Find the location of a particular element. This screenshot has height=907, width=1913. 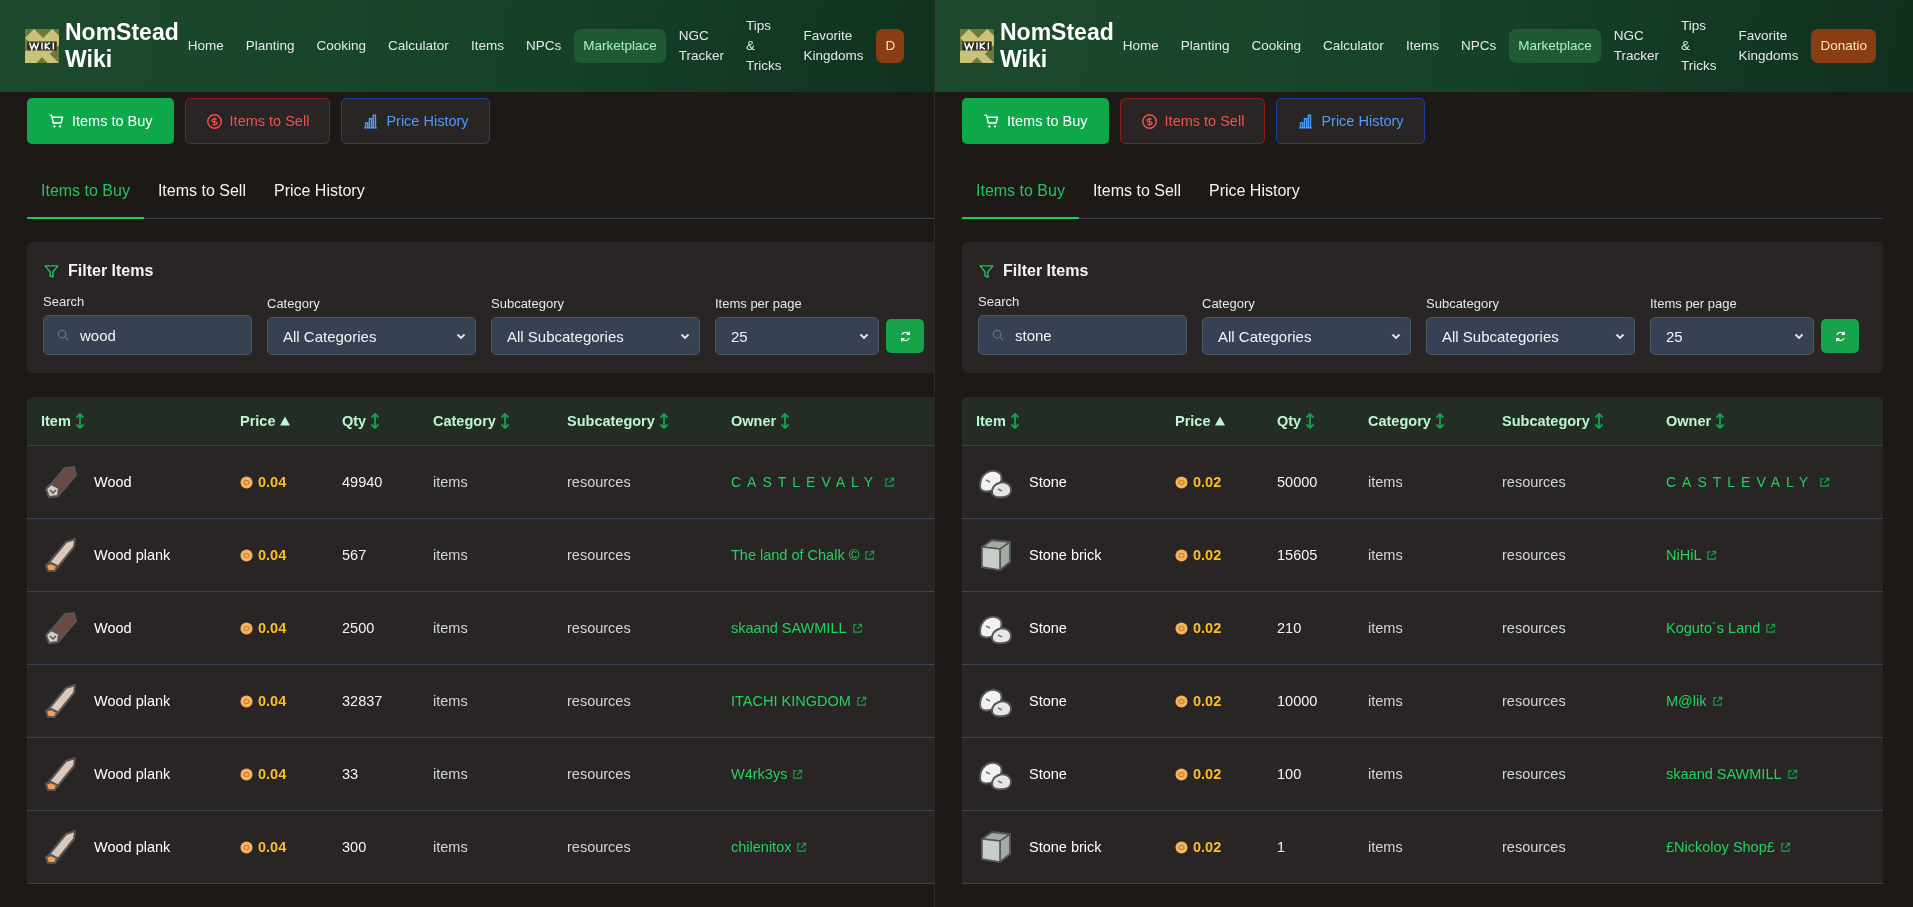

filter-icon is located at coordinates (51, 271).